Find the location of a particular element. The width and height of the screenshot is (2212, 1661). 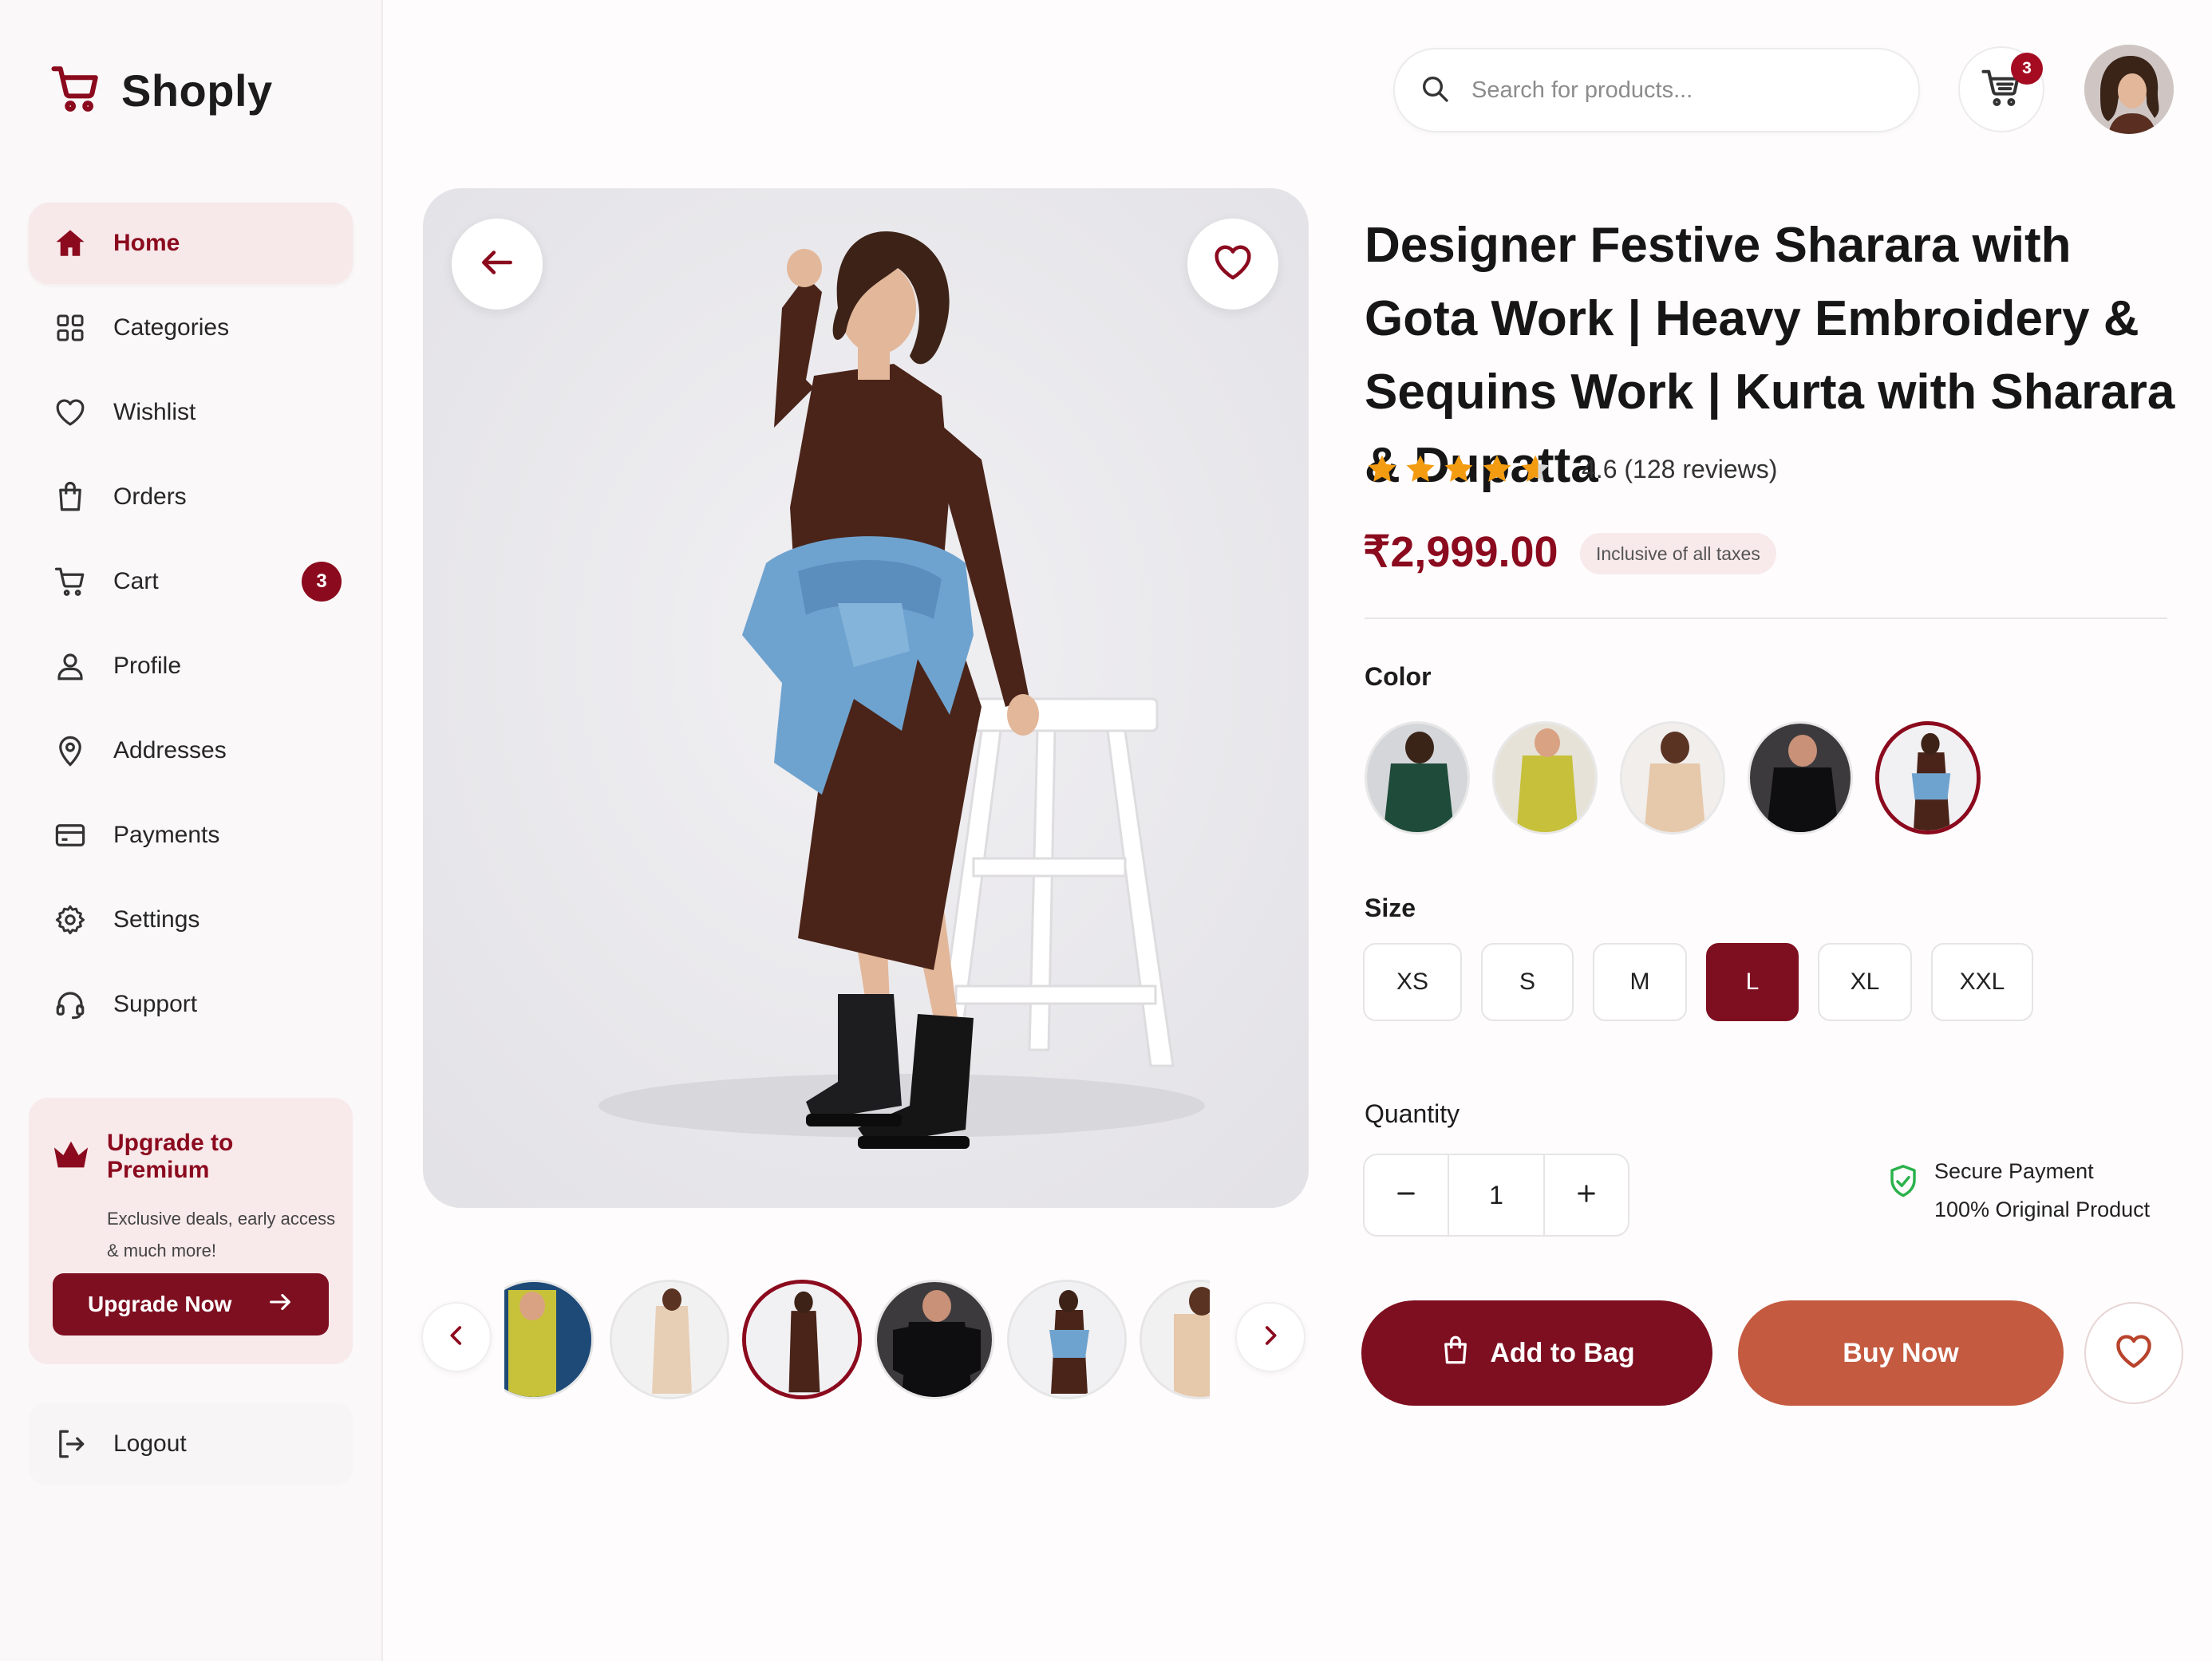

search-bar is located at coordinates (1657, 90).